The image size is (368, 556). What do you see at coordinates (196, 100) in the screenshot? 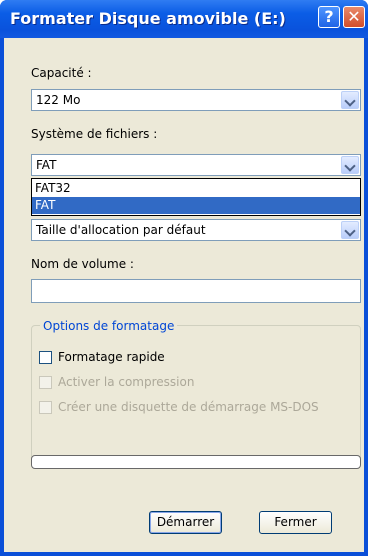
I see `capacity-select: 122 Mo` at bounding box center [196, 100].